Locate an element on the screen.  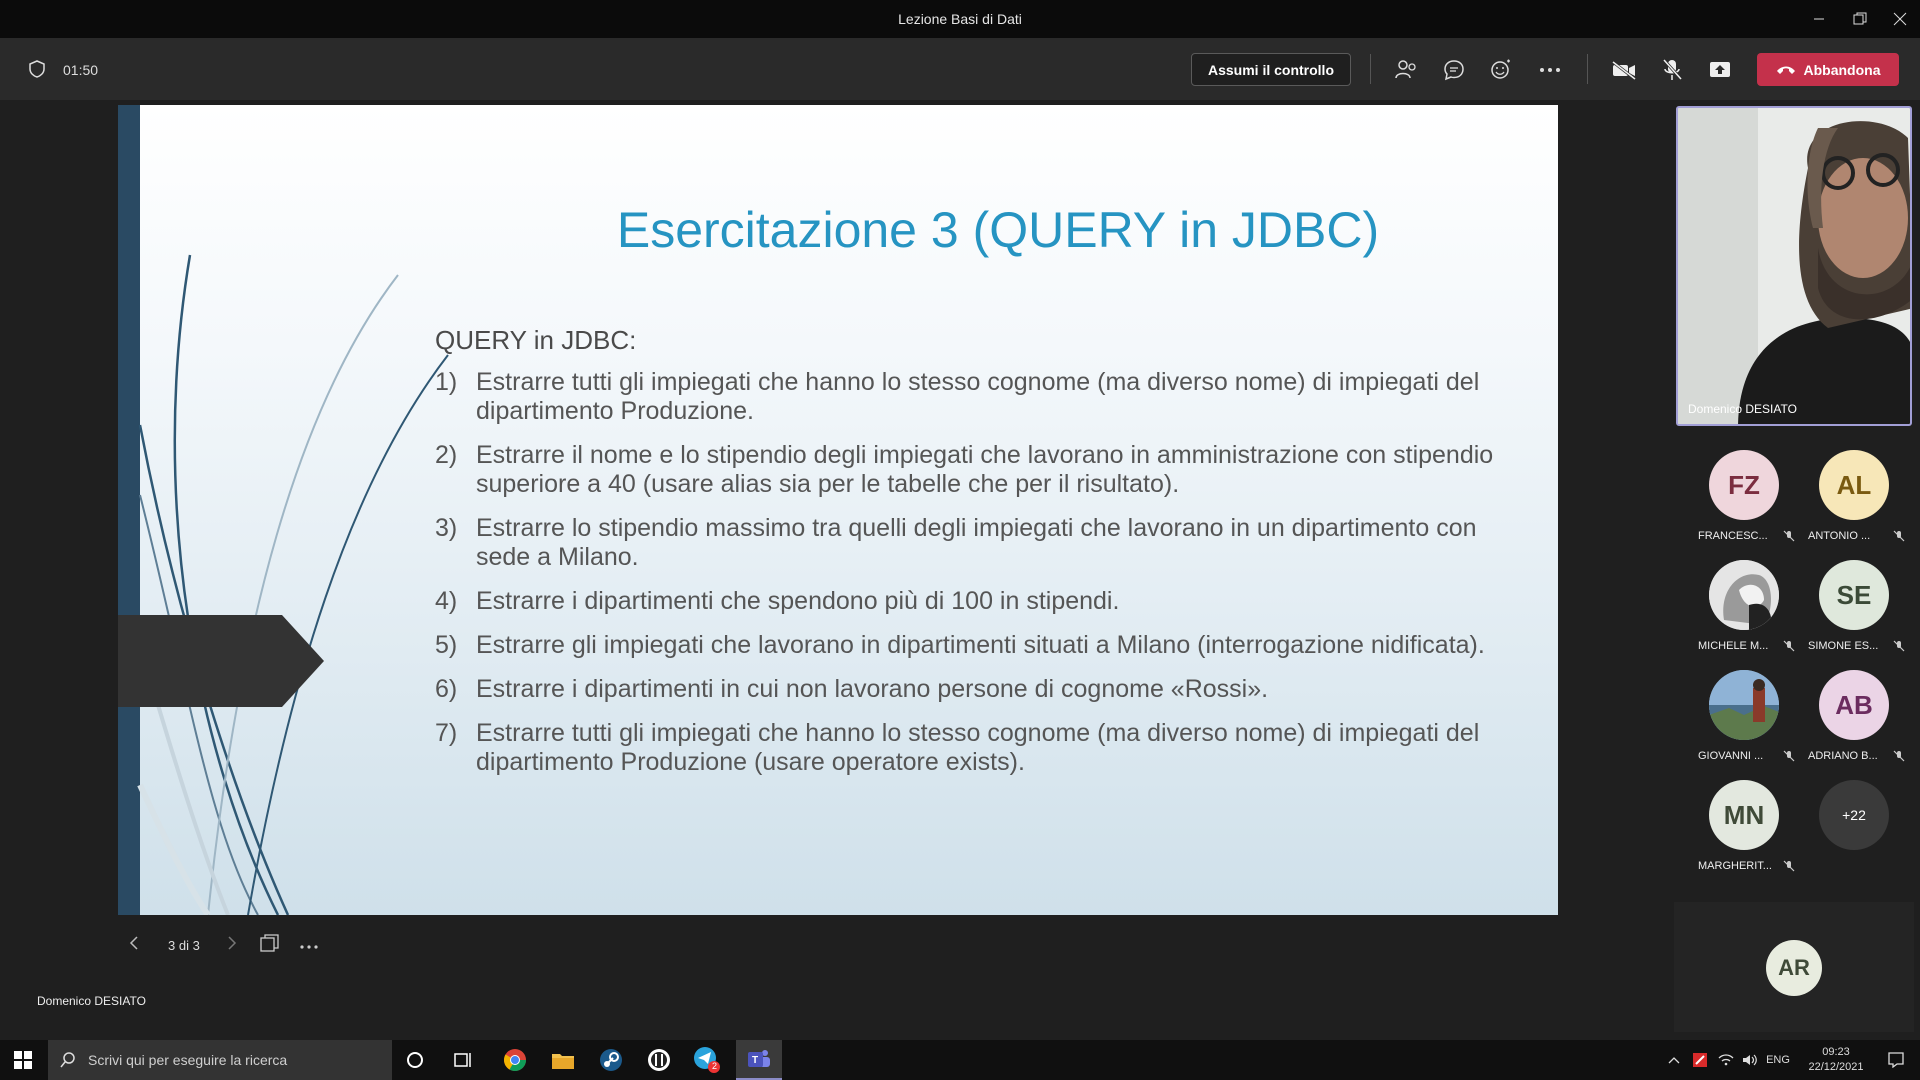
hang-up-icon is located at coordinates (1785, 70).